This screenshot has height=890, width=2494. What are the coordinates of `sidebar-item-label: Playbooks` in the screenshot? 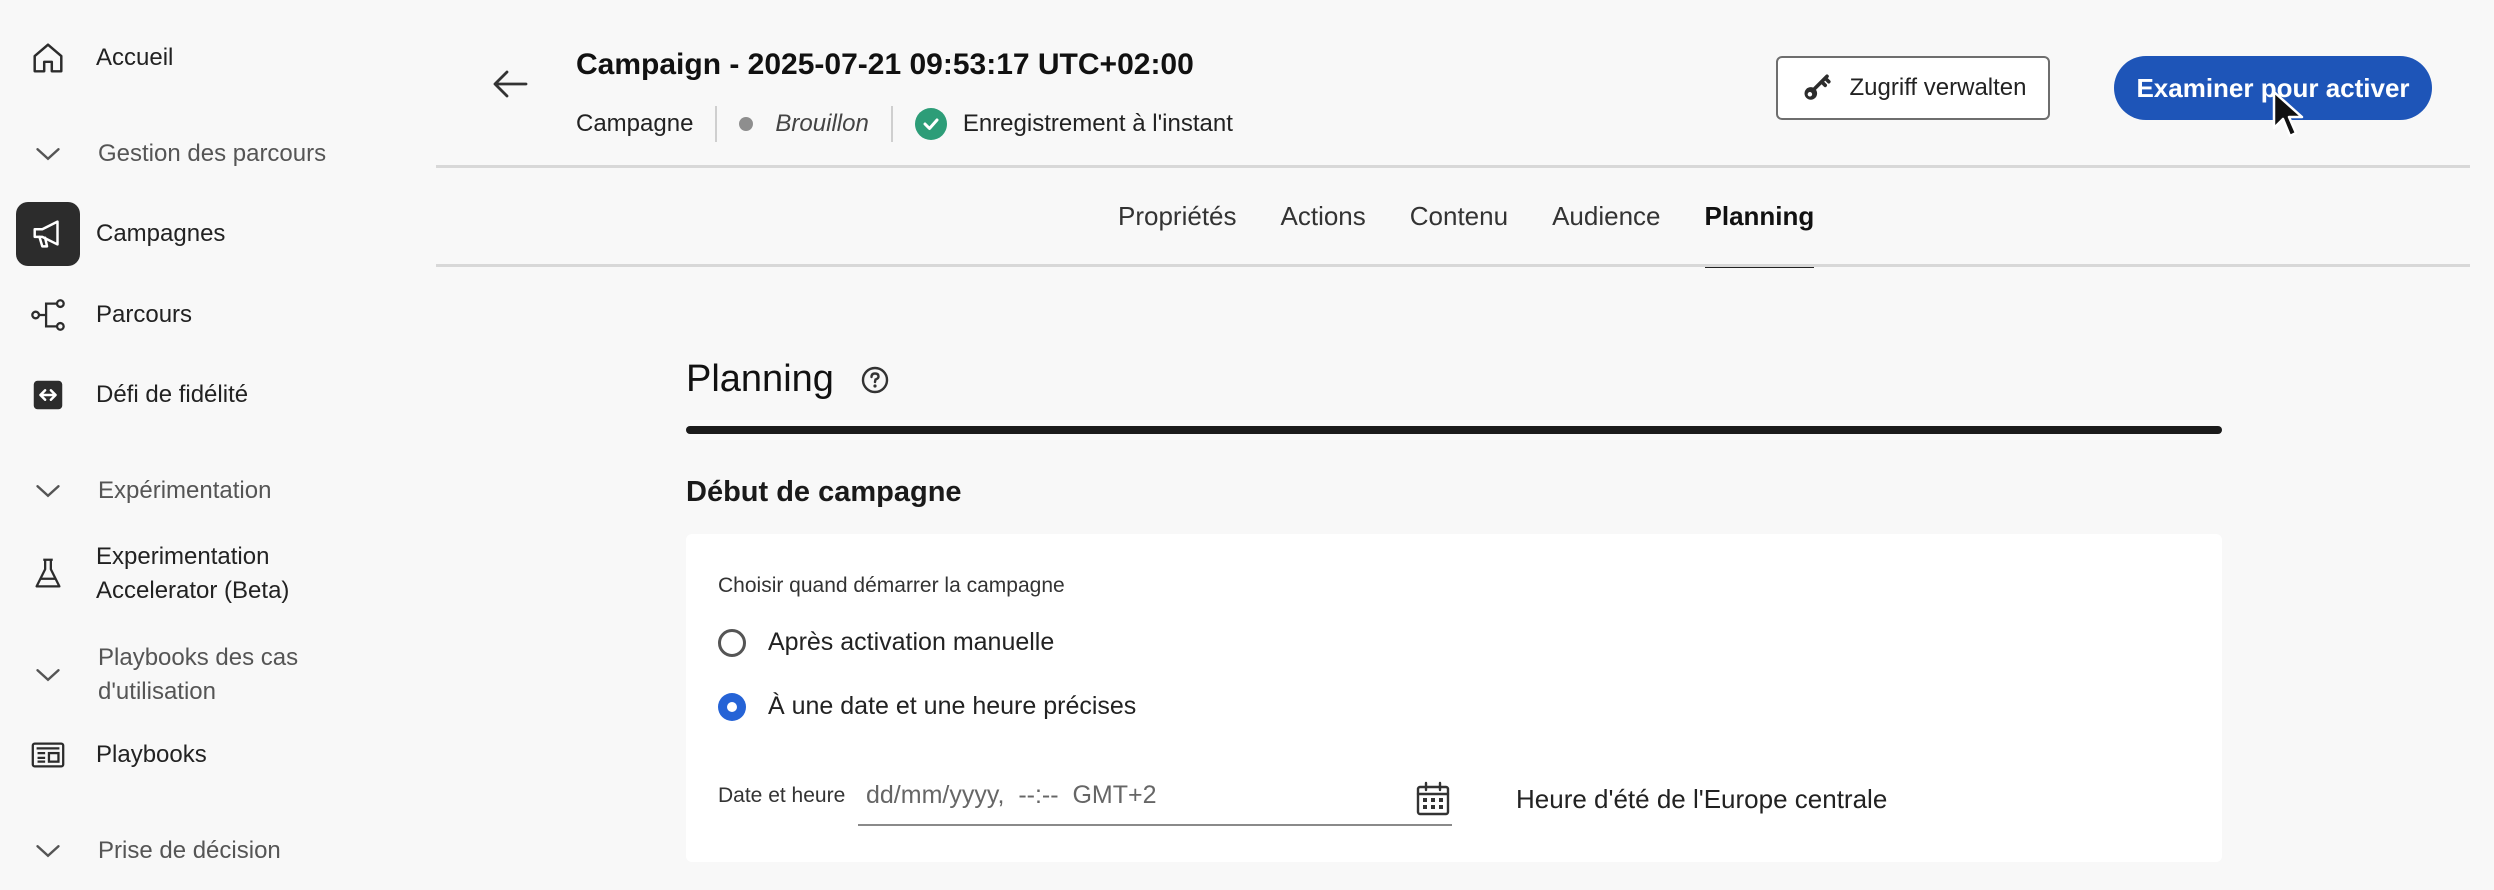 It's located at (151, 754).